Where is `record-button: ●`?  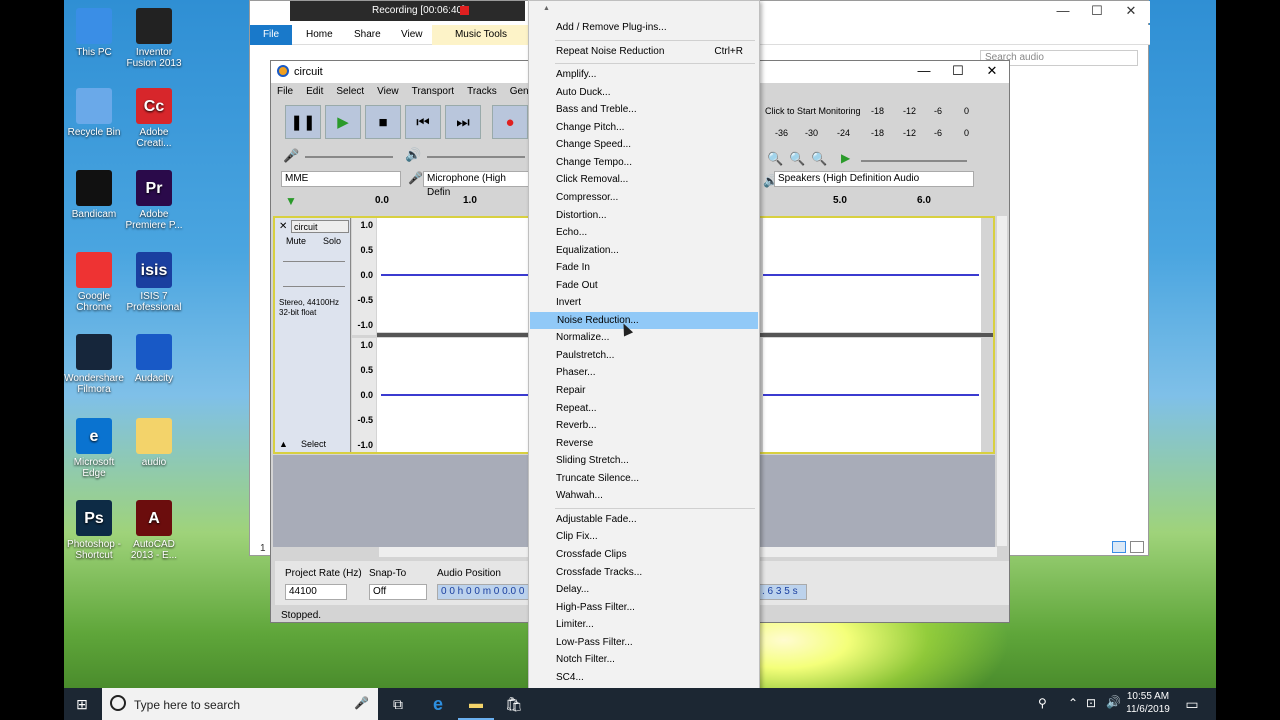
record-button: ● is located at coordinates (510, 122).